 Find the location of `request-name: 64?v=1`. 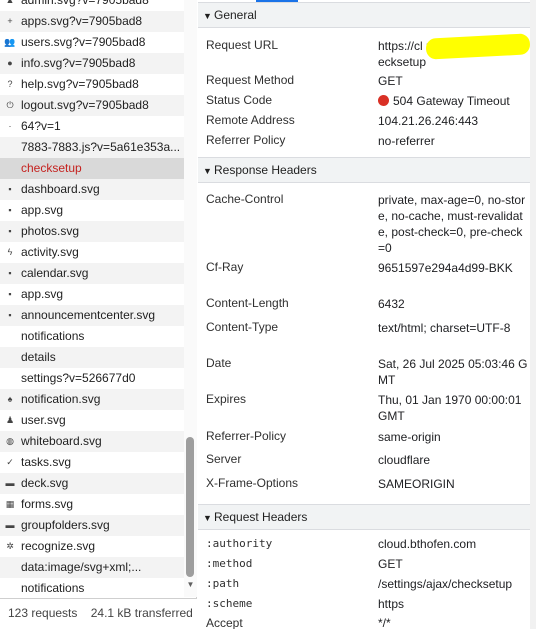

request-name: 64?v=1 is located at coordinates (41, 126).